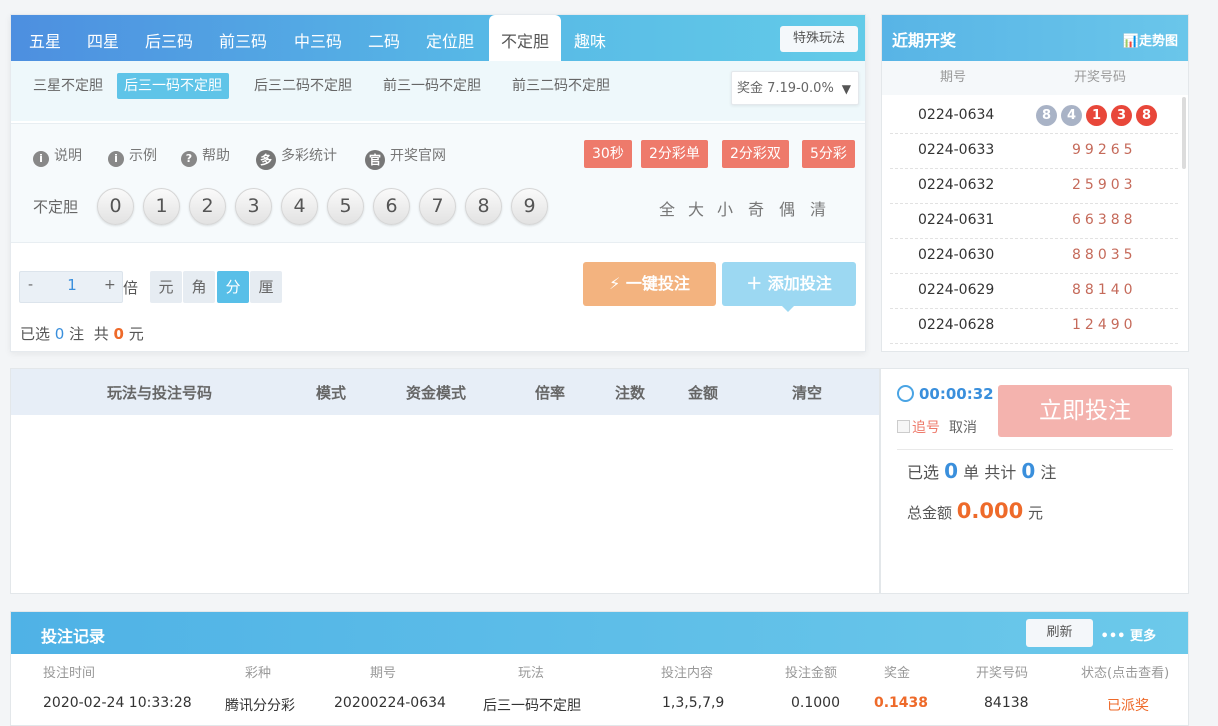  I want to click on draw-row: 0224-0631 66388, so click(1034, 221).